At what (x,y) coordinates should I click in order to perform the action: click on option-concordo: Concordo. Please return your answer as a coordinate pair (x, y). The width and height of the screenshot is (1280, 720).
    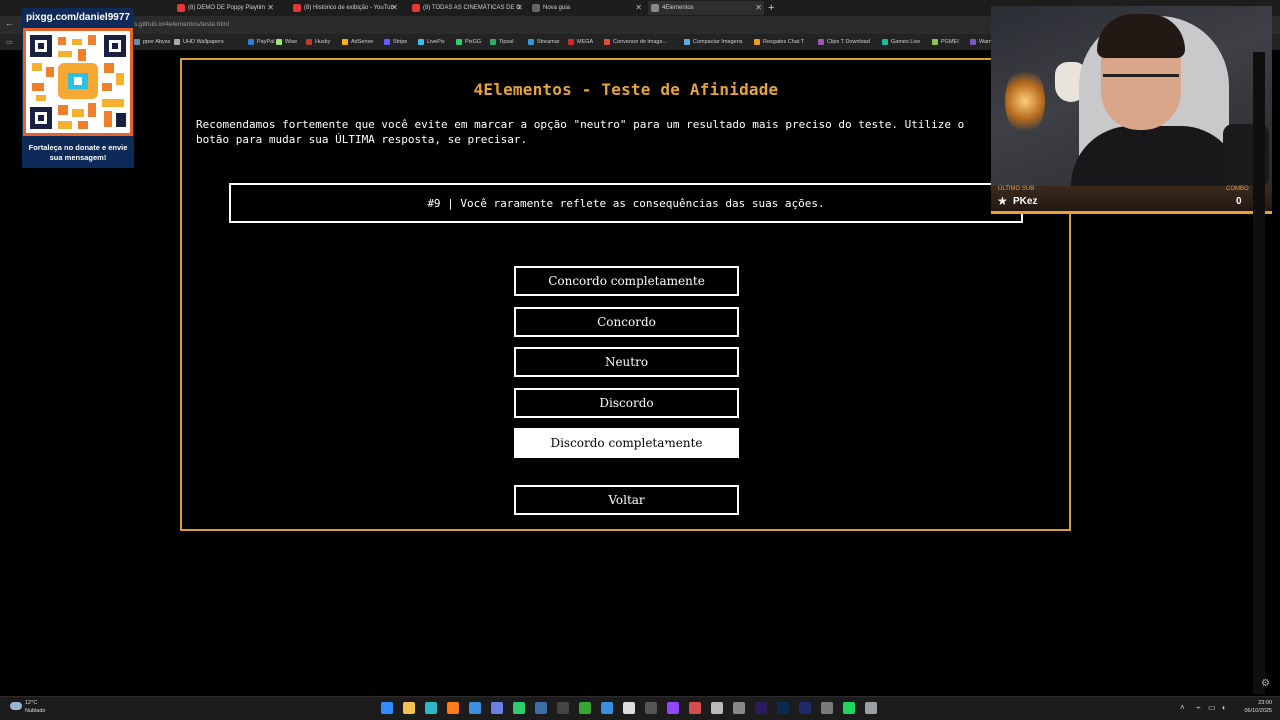
    Looking at the image, I should click on (626, 322).